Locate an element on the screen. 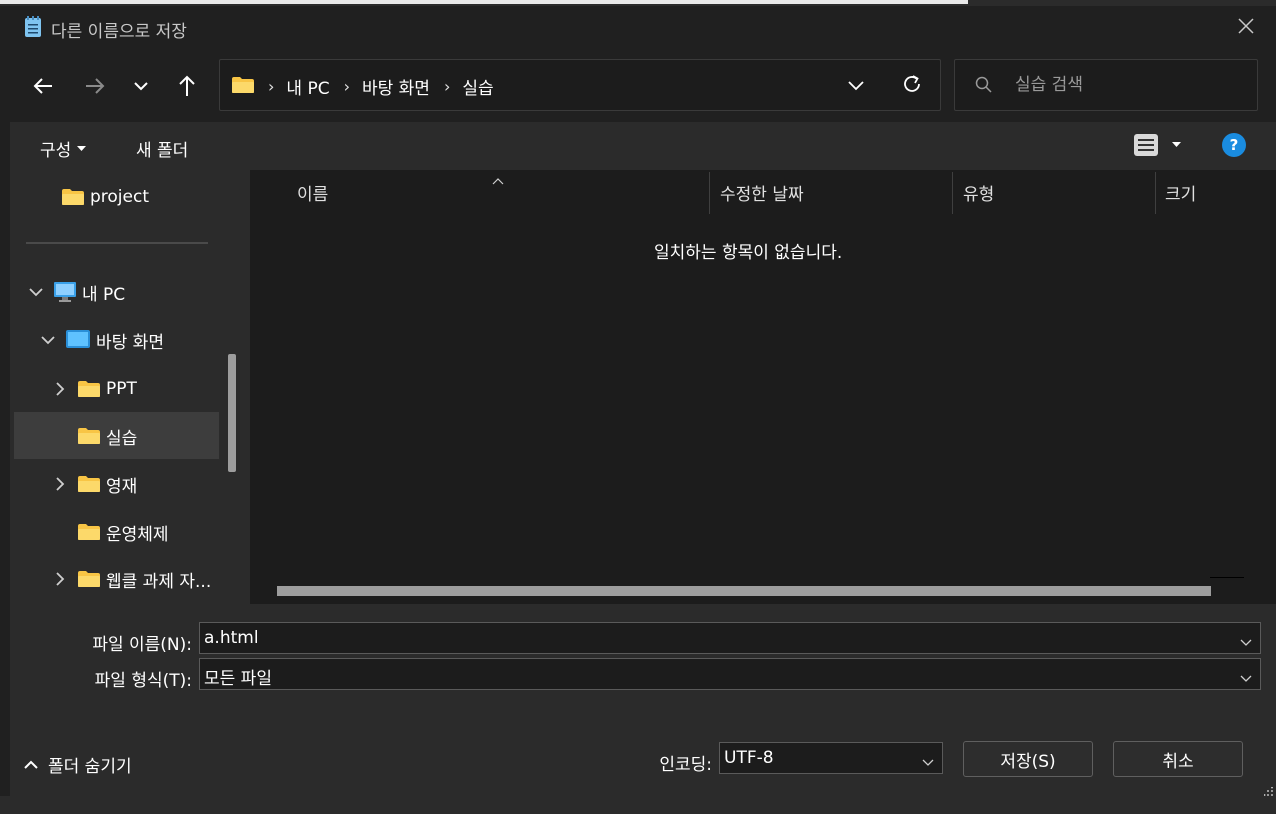  view-options-button is located at coordinates (1157, 145).